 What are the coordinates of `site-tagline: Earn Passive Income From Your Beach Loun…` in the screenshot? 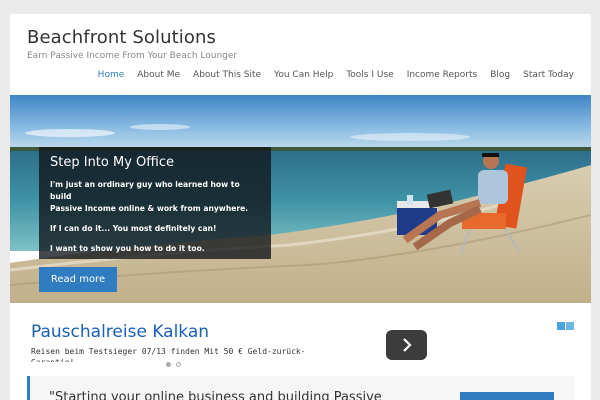 It's located at (132, 56).